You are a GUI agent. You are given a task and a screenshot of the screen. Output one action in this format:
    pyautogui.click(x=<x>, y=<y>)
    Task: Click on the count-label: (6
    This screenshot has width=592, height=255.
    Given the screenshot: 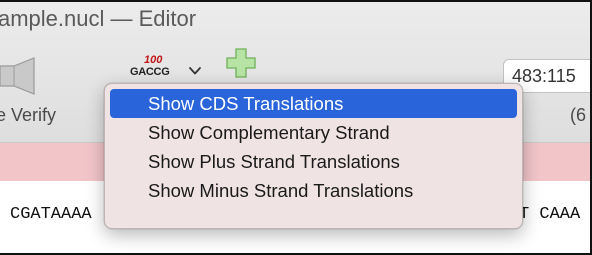 What is the action you would take?
    pyautogui.click(x=578, y=115)
    